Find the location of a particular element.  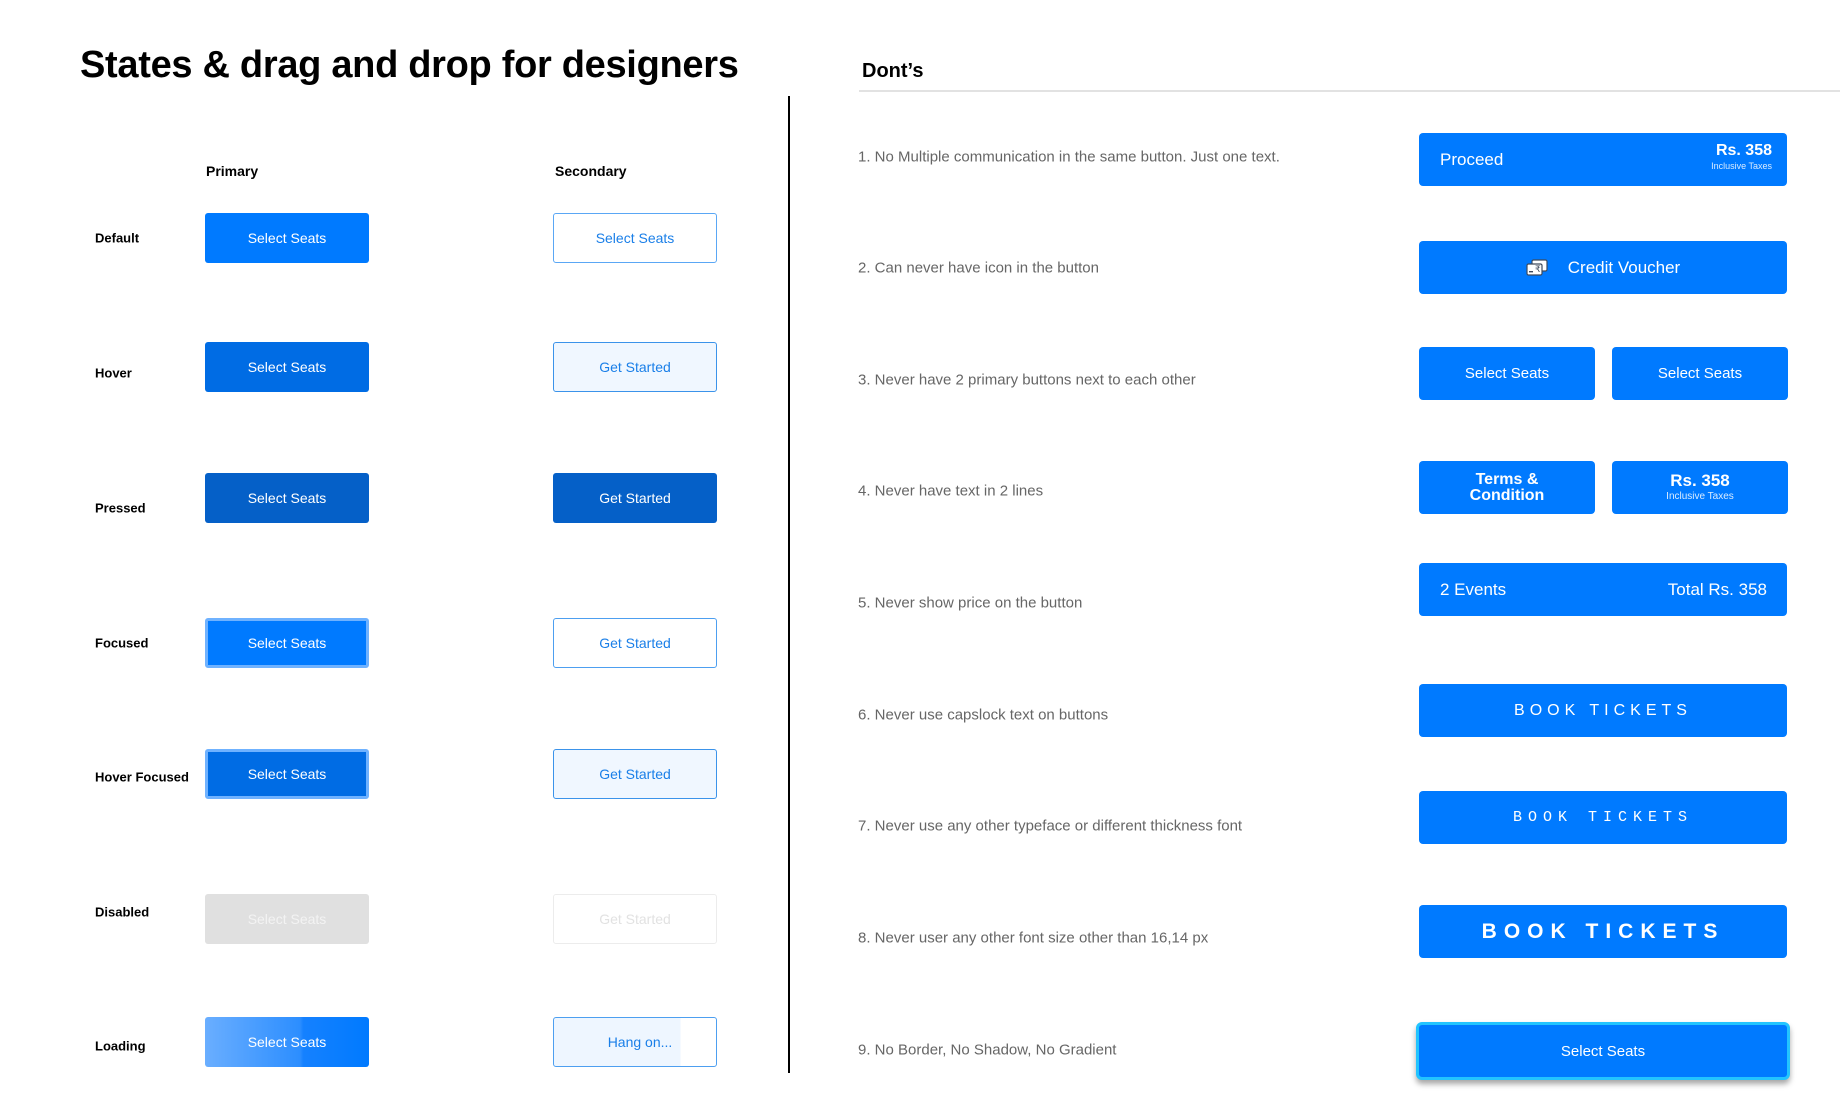

example-button-book-tickets-typeface: BOOK TICKETS is located at coordinates (1603, 817).